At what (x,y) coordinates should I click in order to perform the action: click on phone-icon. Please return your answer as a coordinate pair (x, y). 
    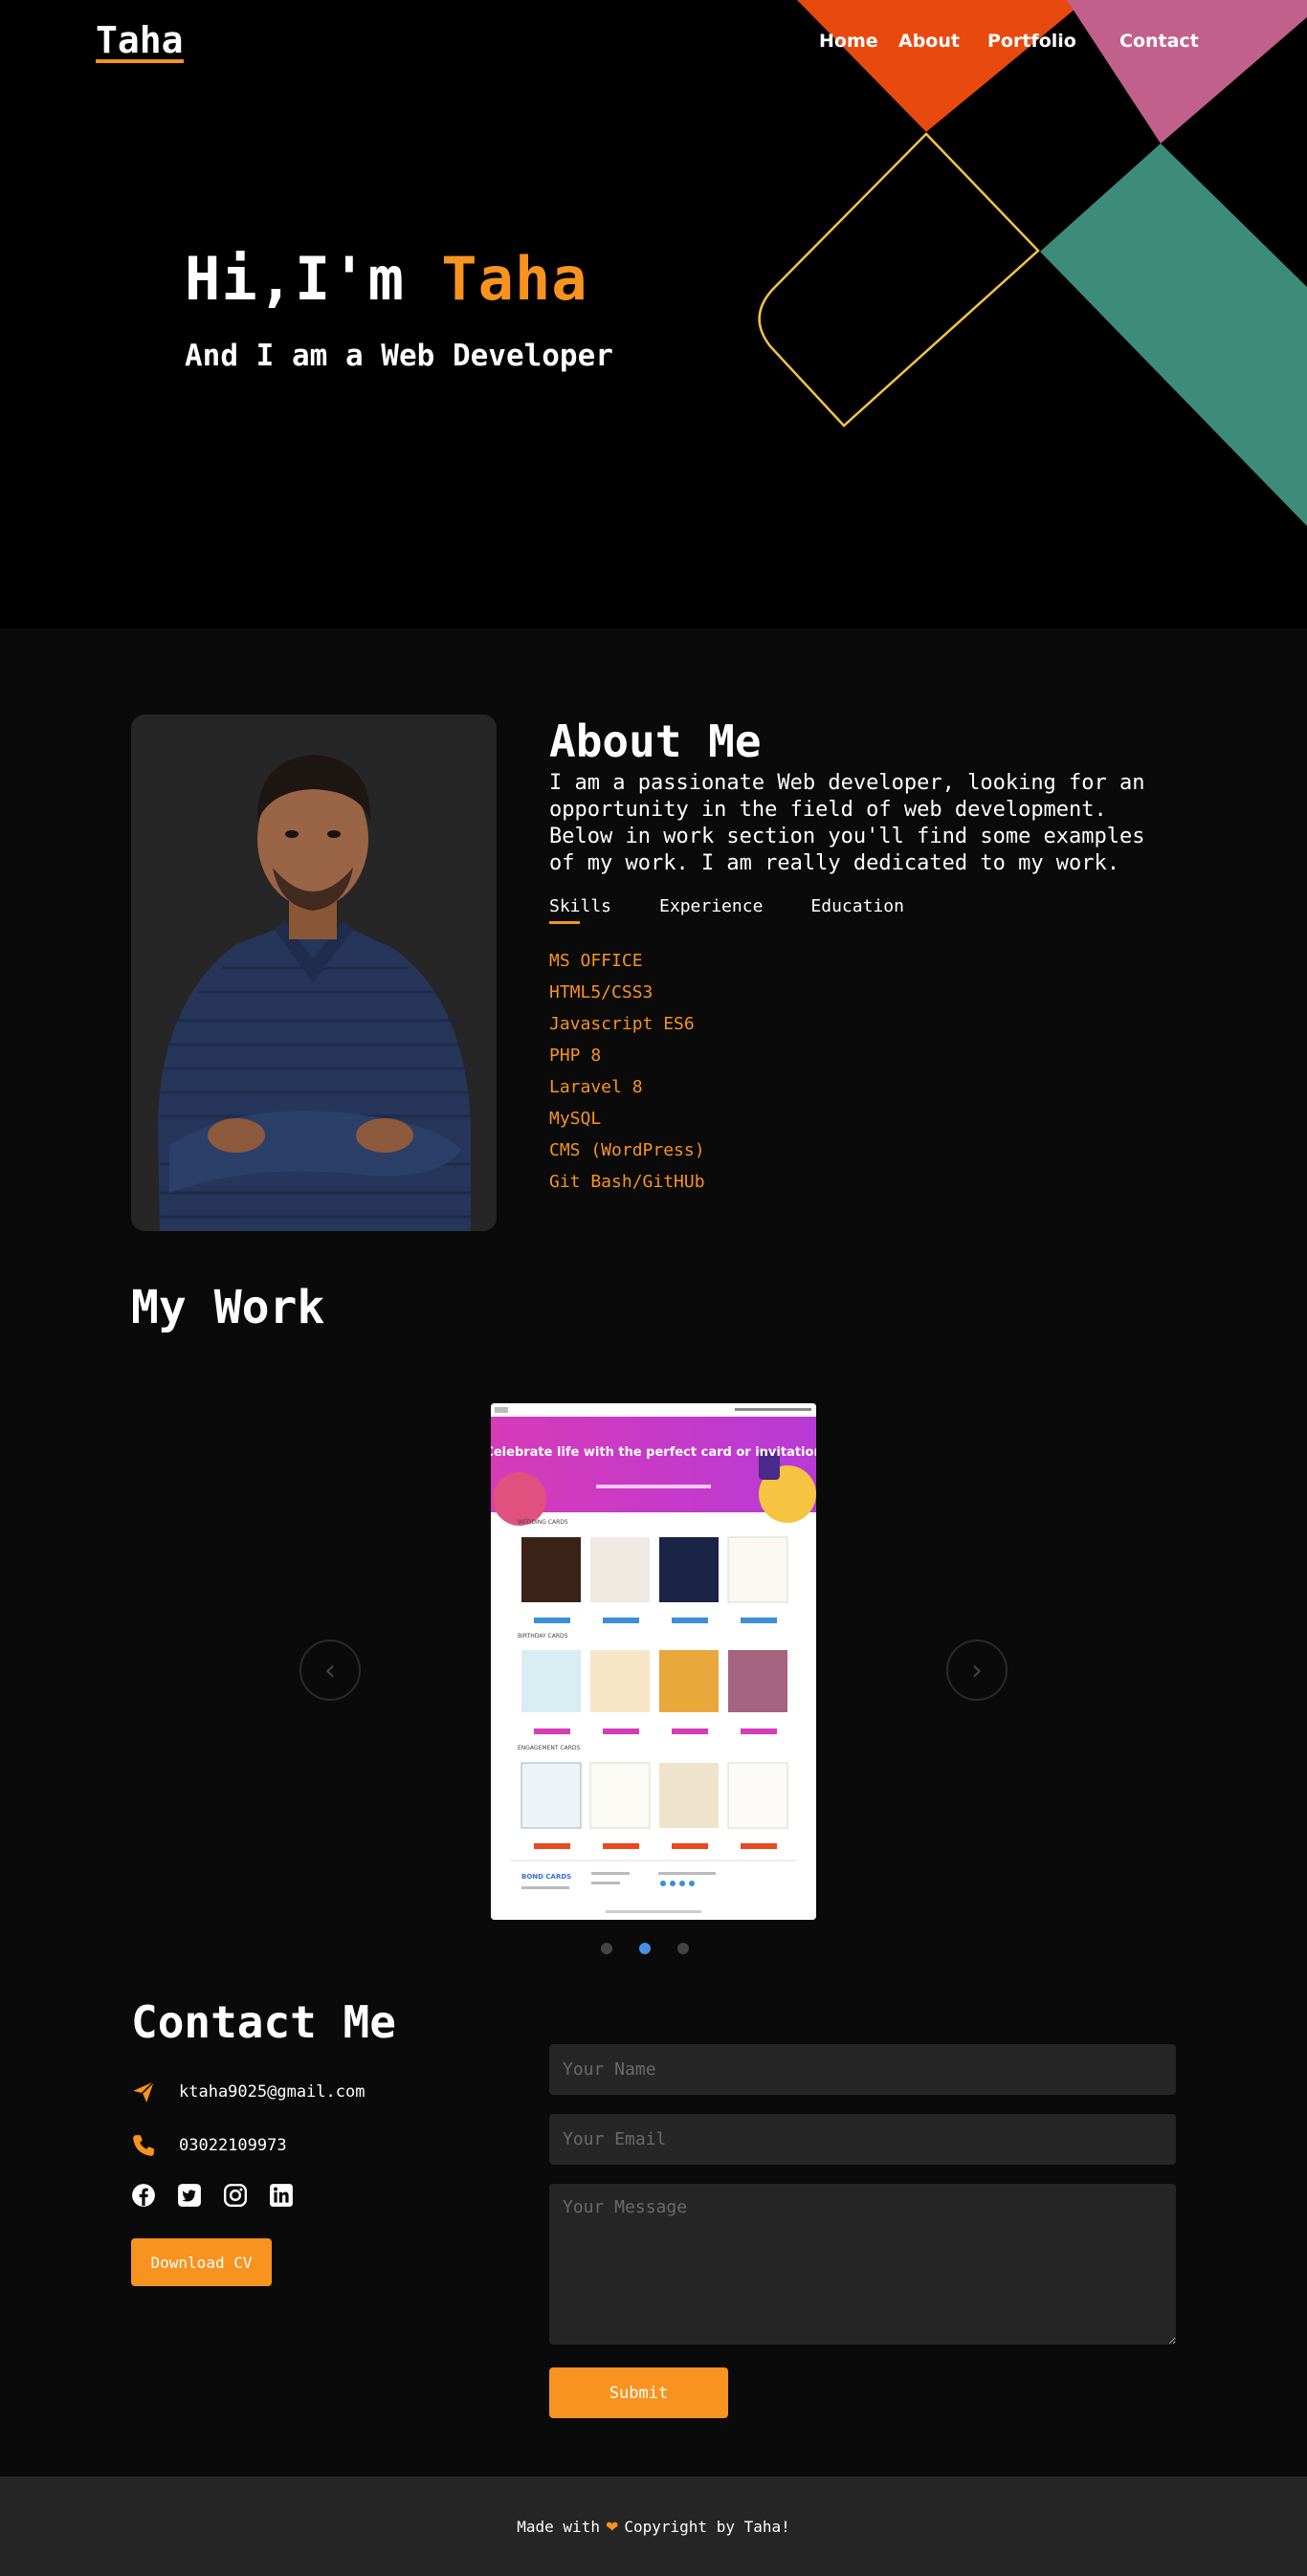
    Looking at the image, I should click on (143, 2145).